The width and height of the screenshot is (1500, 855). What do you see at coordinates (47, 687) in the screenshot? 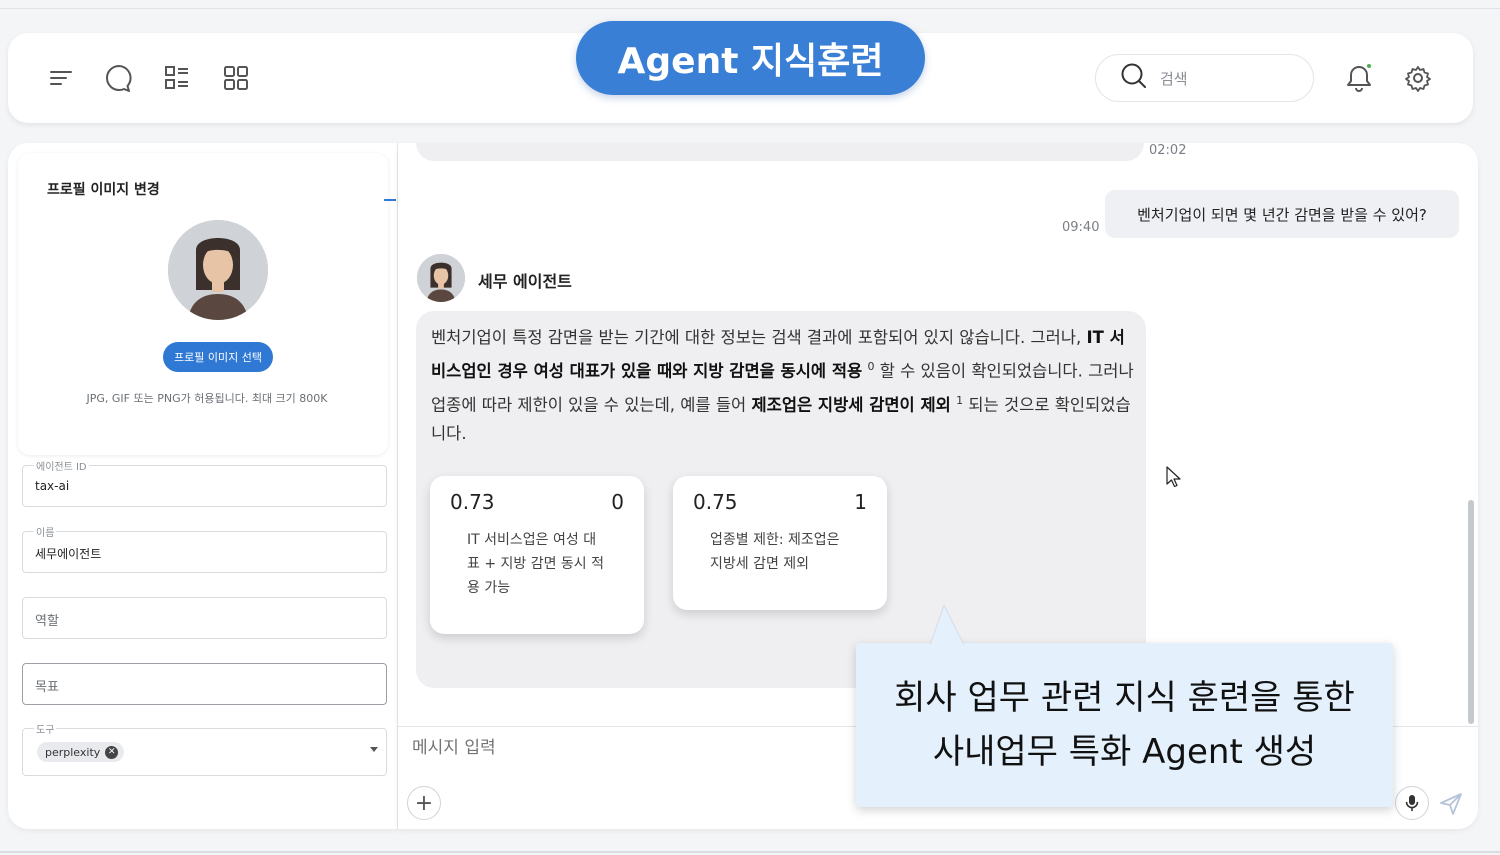
I see `goal-placeholder: 목표` at bounding box center [47, 687].